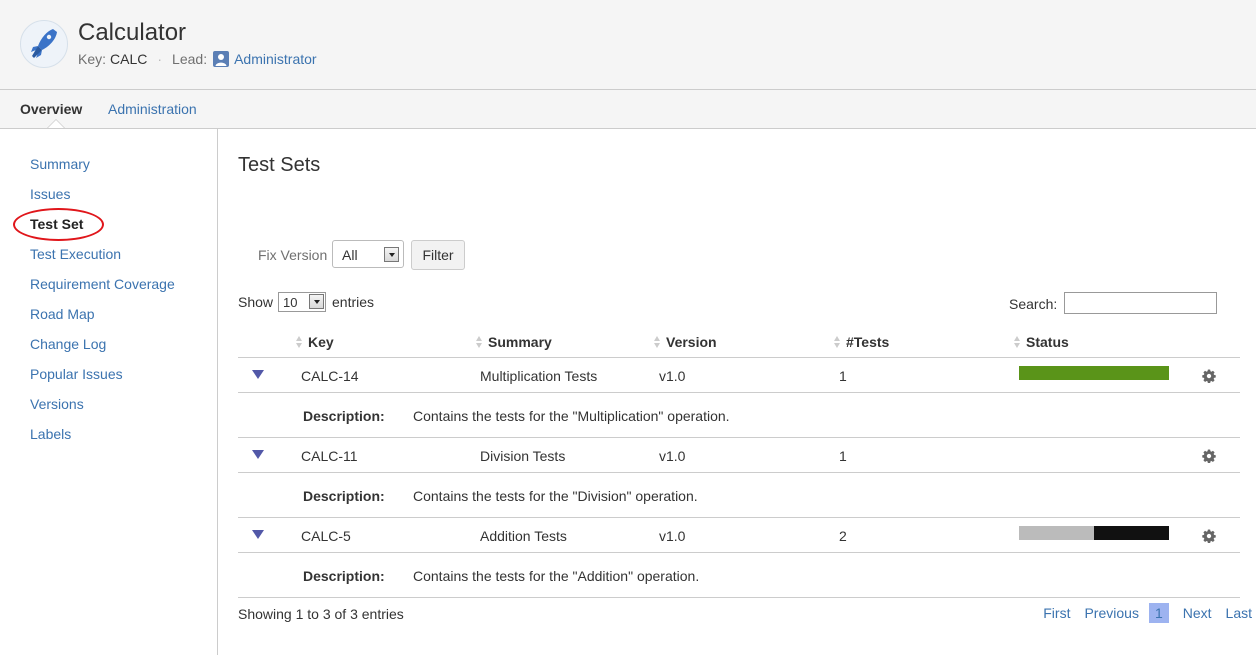 The height and width of the screenshot is (655, 1256). Describe the element at coordinates (539, 376) in the screenshot. I see `summary-cell: Multiplication Tests` at that location.